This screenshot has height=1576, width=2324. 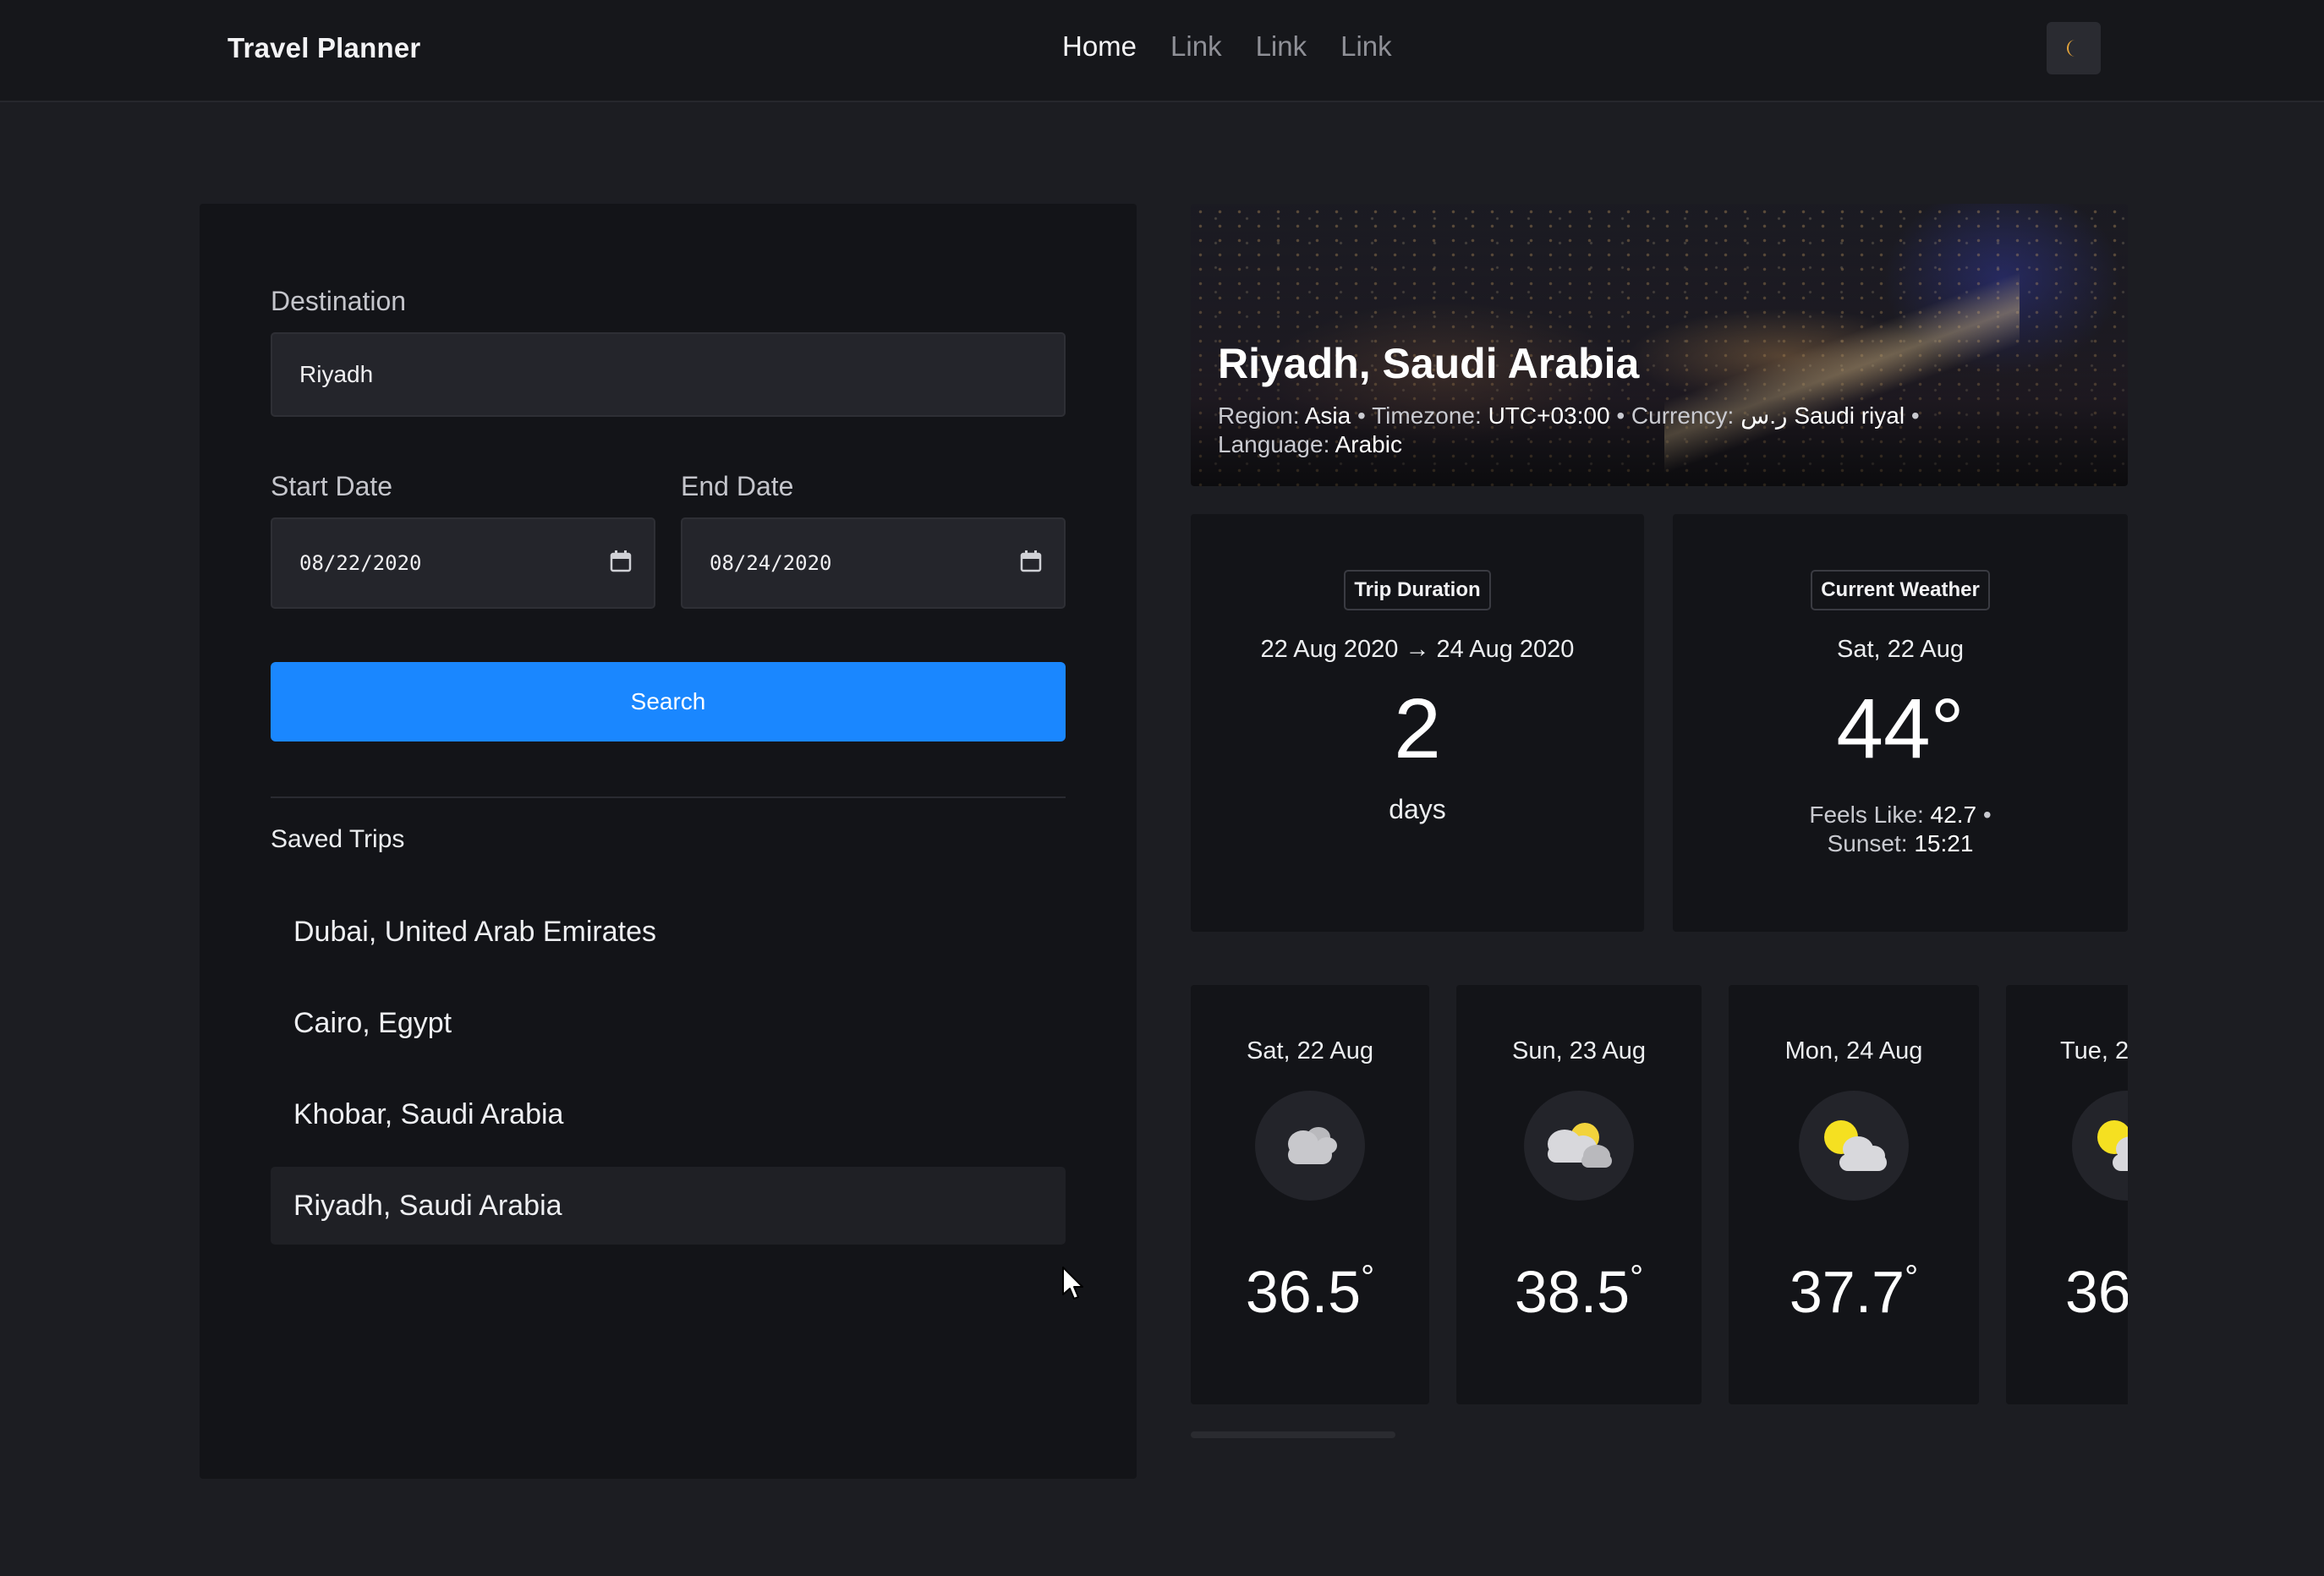 I want to click on timezone-value: UTC+03:00, so click(x=1549, y=415).